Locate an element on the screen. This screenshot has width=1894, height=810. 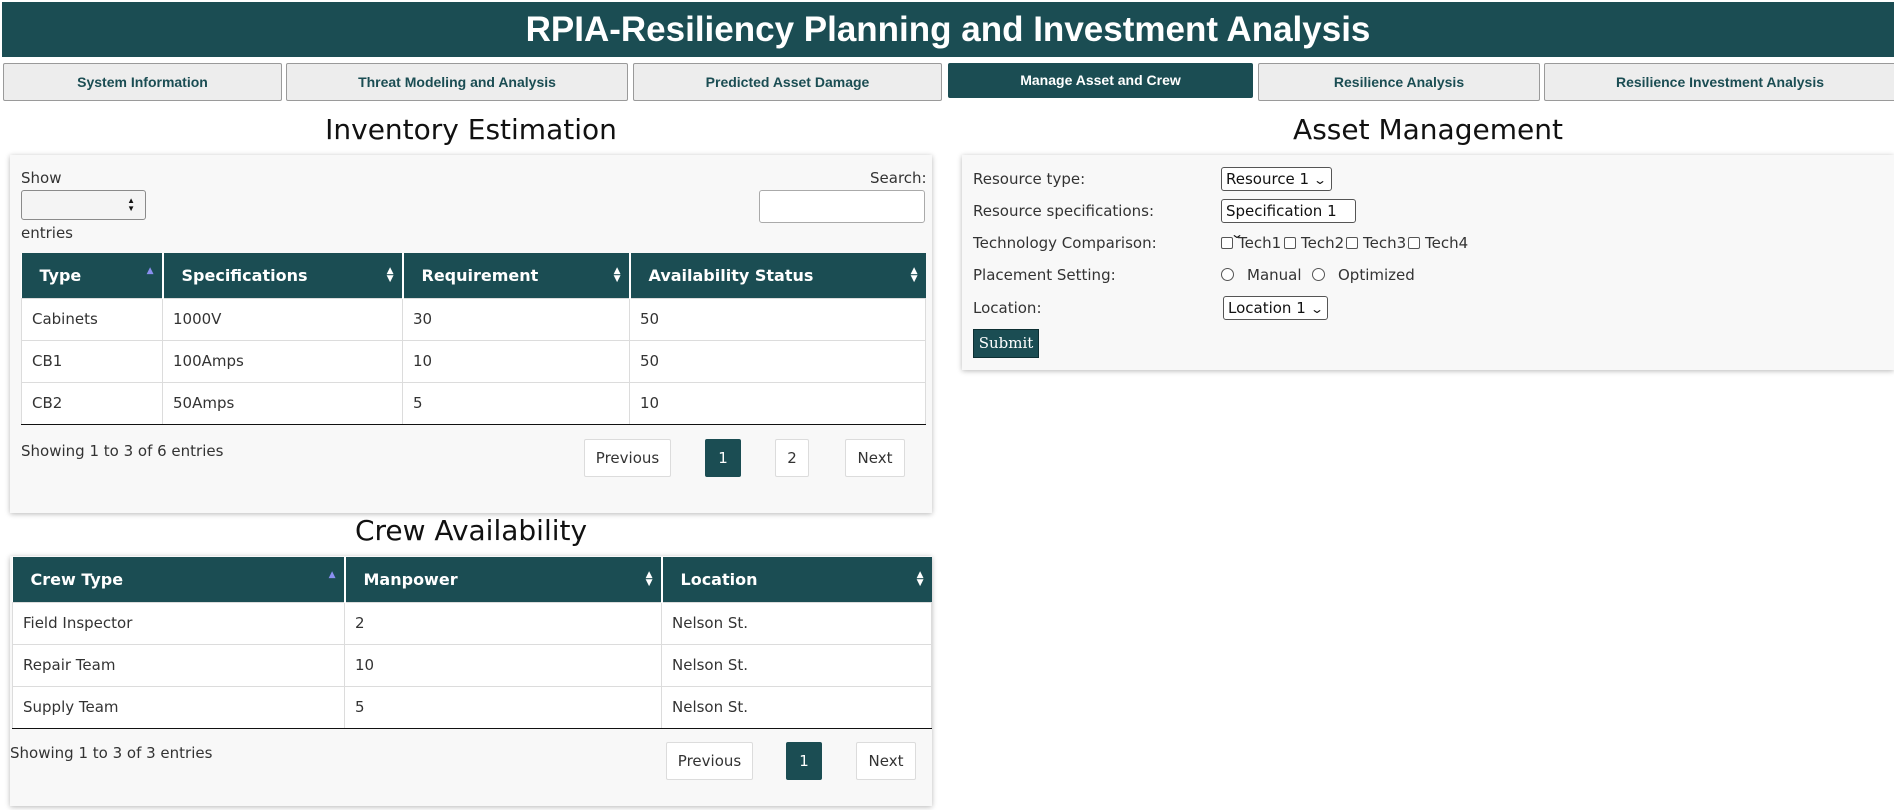
tech-comparison-label: Technology Comparison: is located at coordinates (1065, 243).